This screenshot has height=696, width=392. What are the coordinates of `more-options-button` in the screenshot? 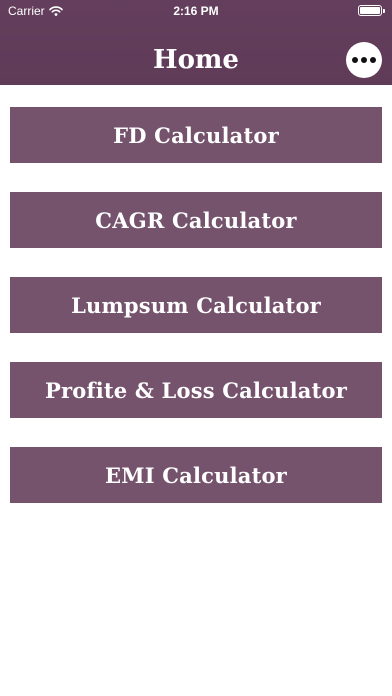 It's located at (364, 60).